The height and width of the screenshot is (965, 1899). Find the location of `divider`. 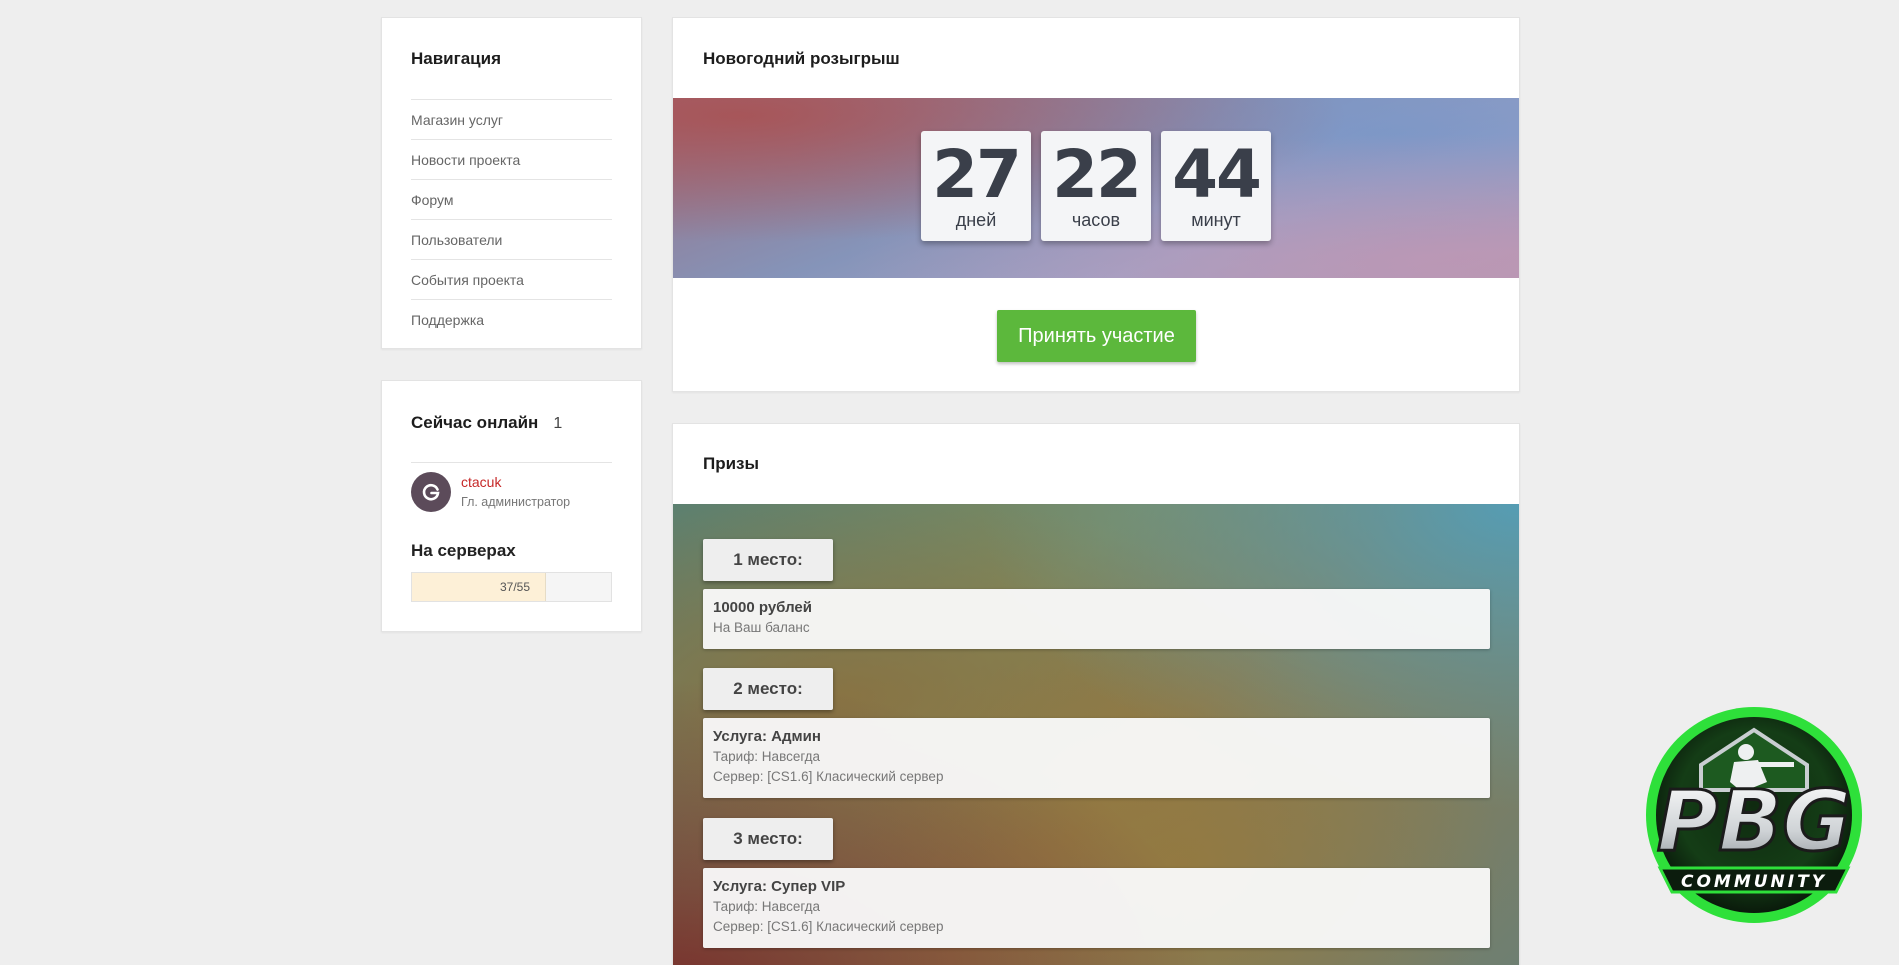

divider is located at coordinates (511, 462).